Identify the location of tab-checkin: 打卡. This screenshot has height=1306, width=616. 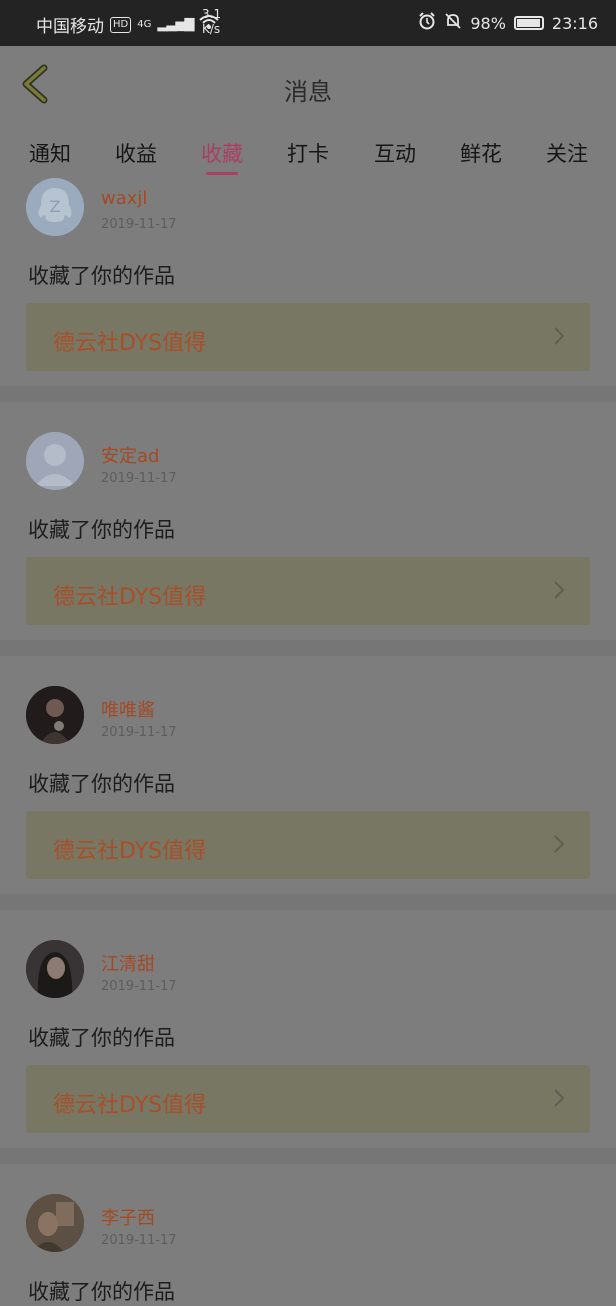
(308, 153).